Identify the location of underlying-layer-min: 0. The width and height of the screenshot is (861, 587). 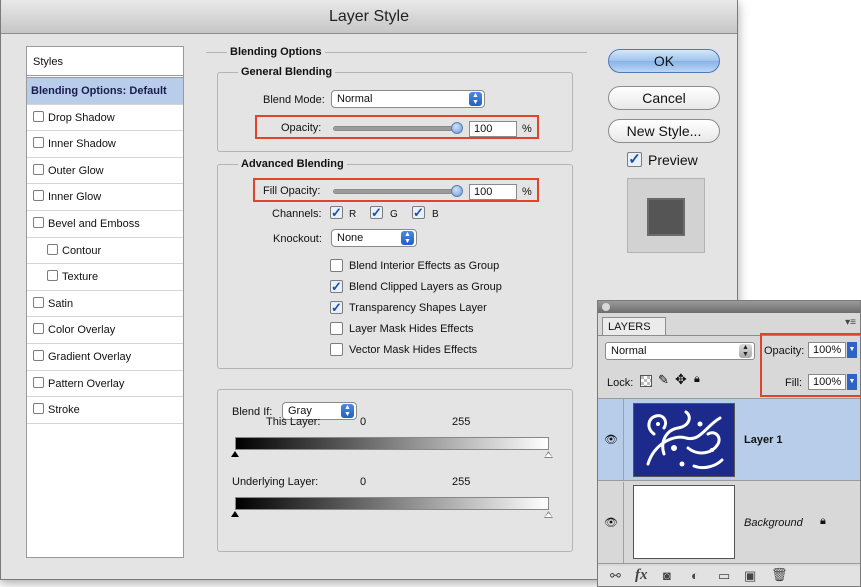
(363, 482).